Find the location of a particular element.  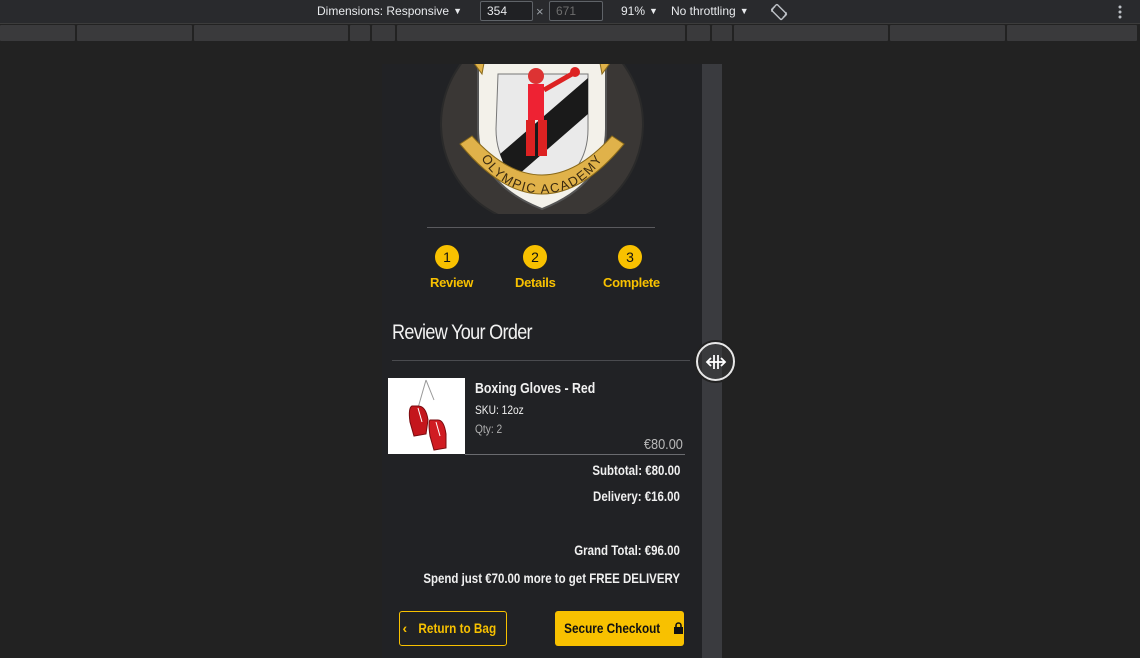

step-details: 2 Details is located at coordinates (535, 267).